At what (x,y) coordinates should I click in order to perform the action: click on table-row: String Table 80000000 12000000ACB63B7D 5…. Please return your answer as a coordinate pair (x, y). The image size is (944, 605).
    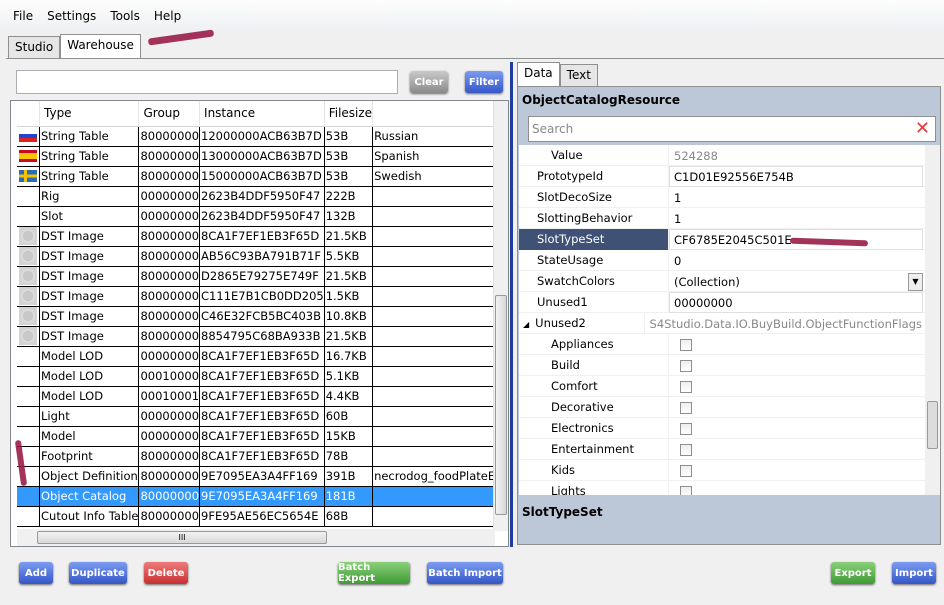
    Looking at the image, I should click on (262, 136).